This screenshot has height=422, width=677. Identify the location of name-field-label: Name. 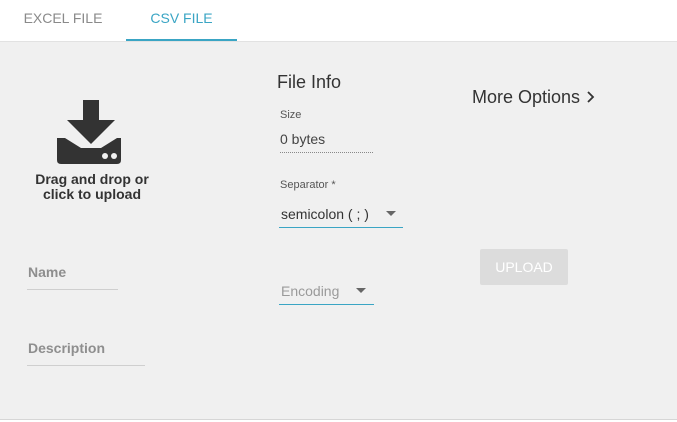
(47, 272).